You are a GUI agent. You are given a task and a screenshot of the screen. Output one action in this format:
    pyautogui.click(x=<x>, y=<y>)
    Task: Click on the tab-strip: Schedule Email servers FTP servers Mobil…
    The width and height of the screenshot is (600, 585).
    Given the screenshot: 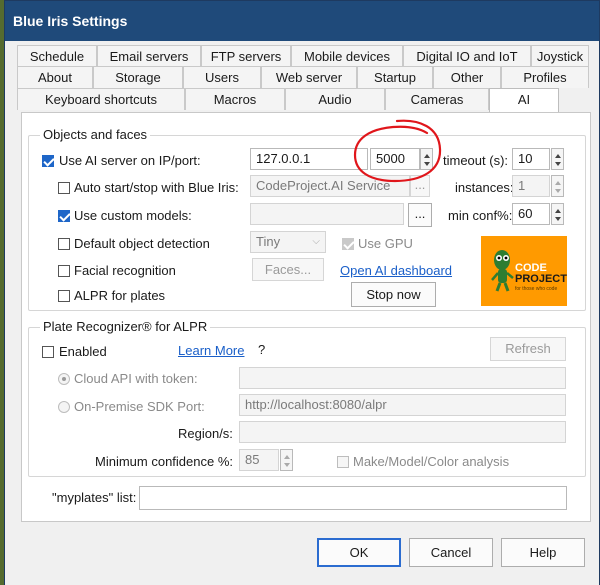 What is the action you would take?
    pyautogui.click(x=303, y=79)
    